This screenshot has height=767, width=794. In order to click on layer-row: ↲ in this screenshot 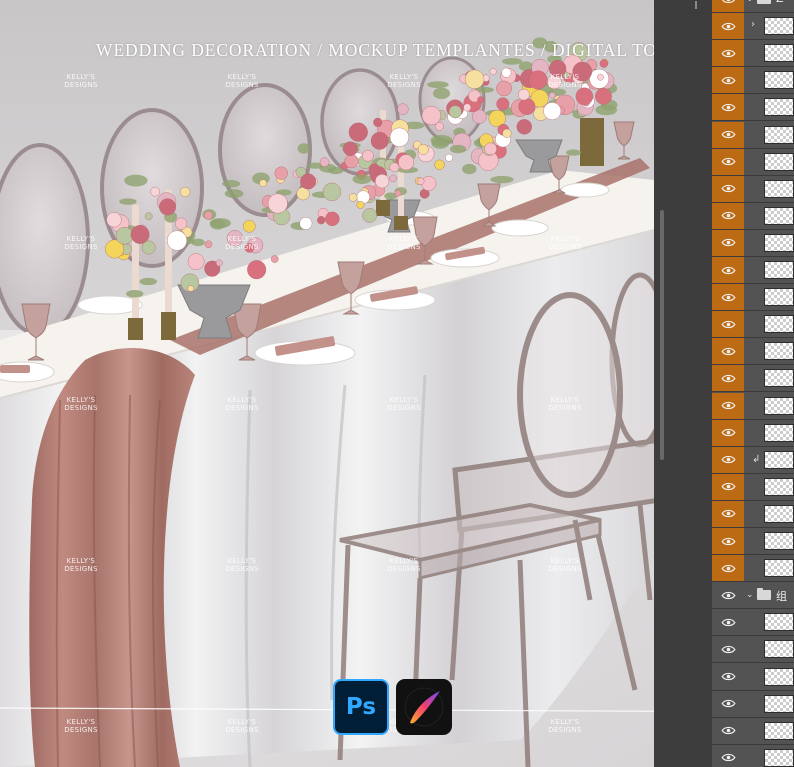, I will do `click(753, 460)`.